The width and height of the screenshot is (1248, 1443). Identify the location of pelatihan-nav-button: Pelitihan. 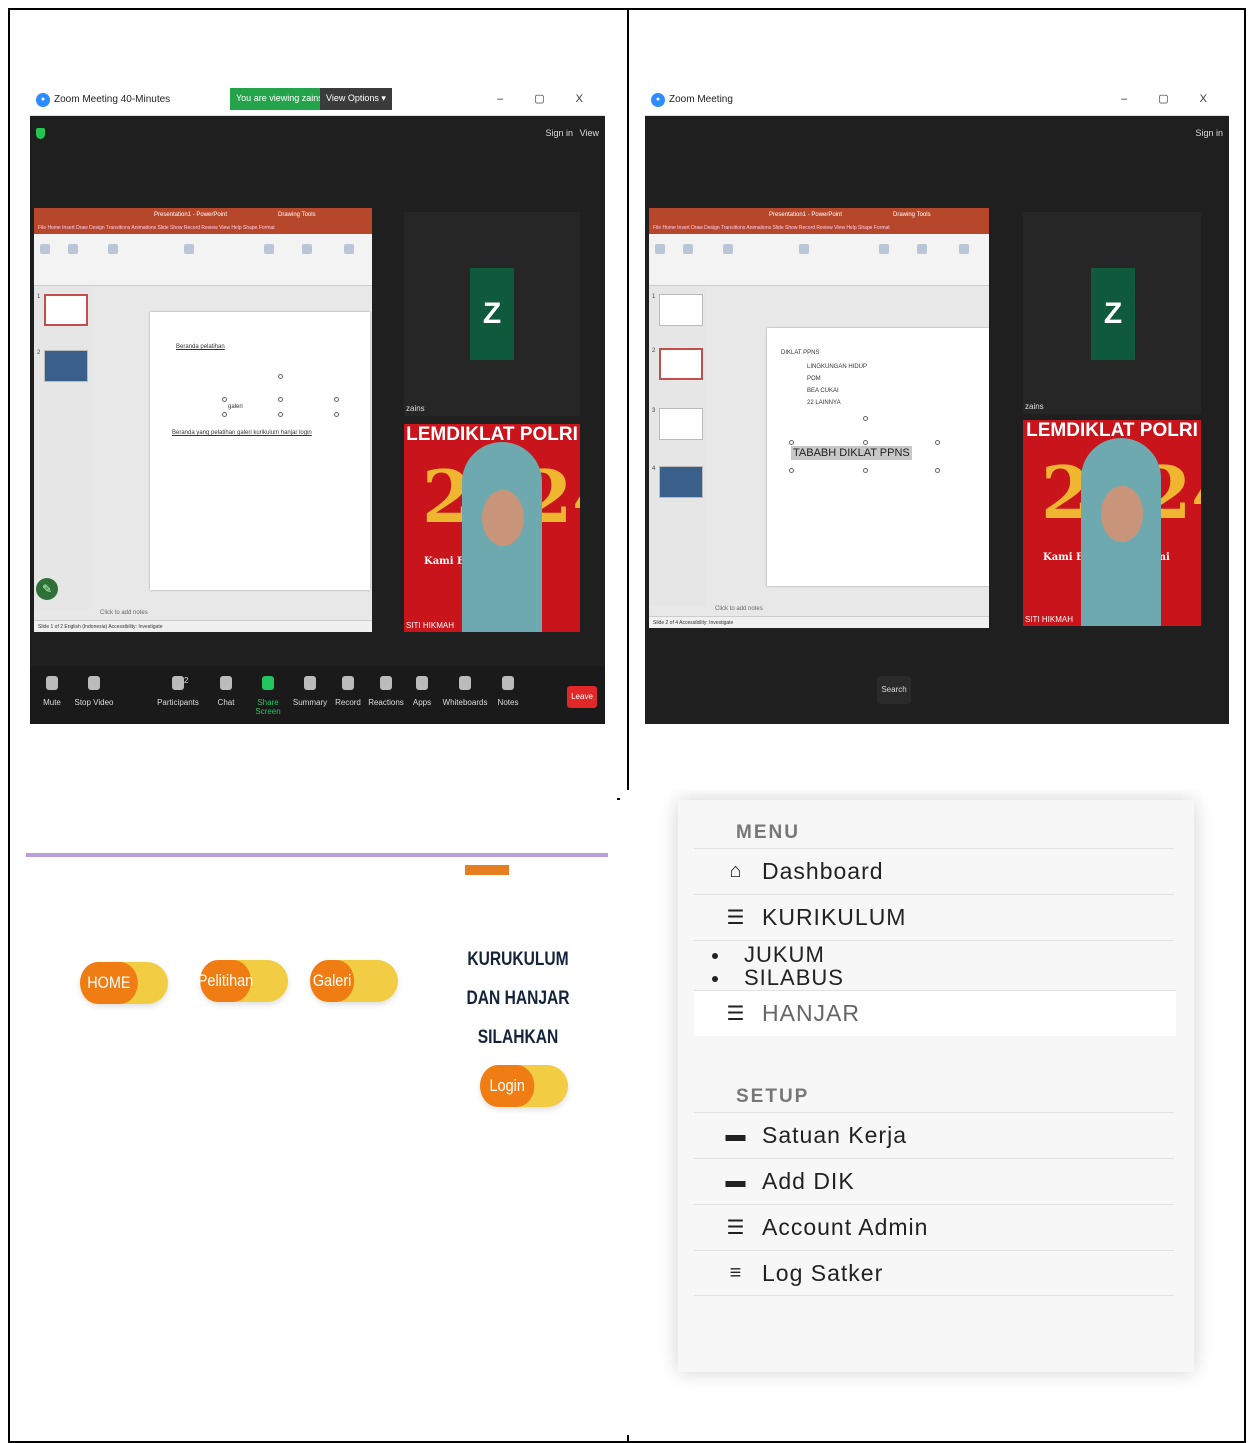
(243, 981).